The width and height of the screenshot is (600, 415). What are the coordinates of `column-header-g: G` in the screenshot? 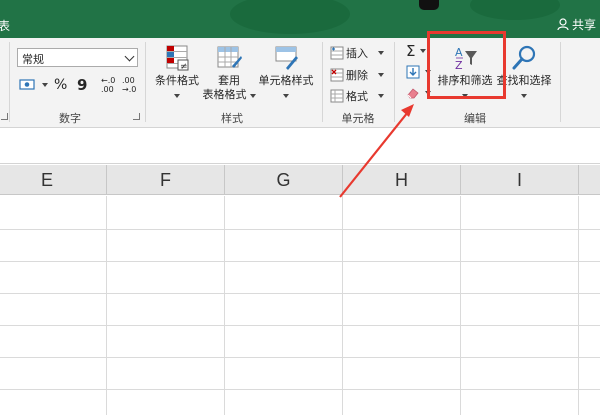 It's located at (284, 180).